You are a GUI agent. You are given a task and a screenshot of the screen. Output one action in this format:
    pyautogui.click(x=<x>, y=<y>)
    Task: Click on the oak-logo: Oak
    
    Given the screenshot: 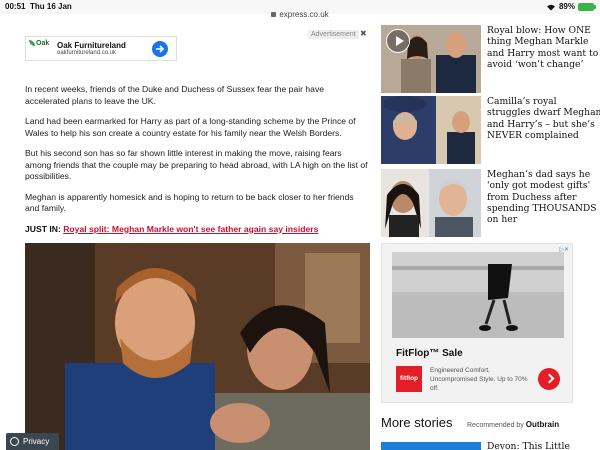 What is the action you would take?
    pyautogui.click(x=42, y=48)
    